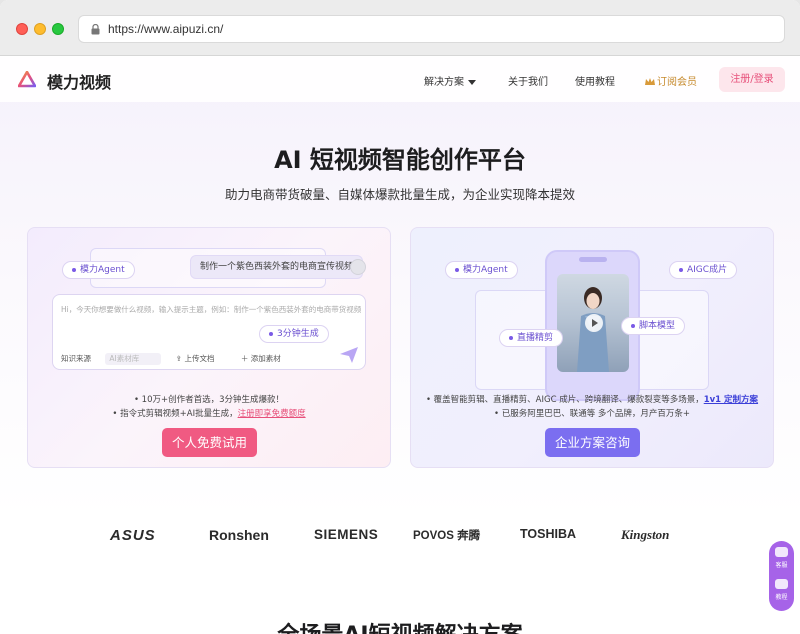 The image size is (800, 634). I want to click on upload-doc-label: 上传文档, so click(199, 358).